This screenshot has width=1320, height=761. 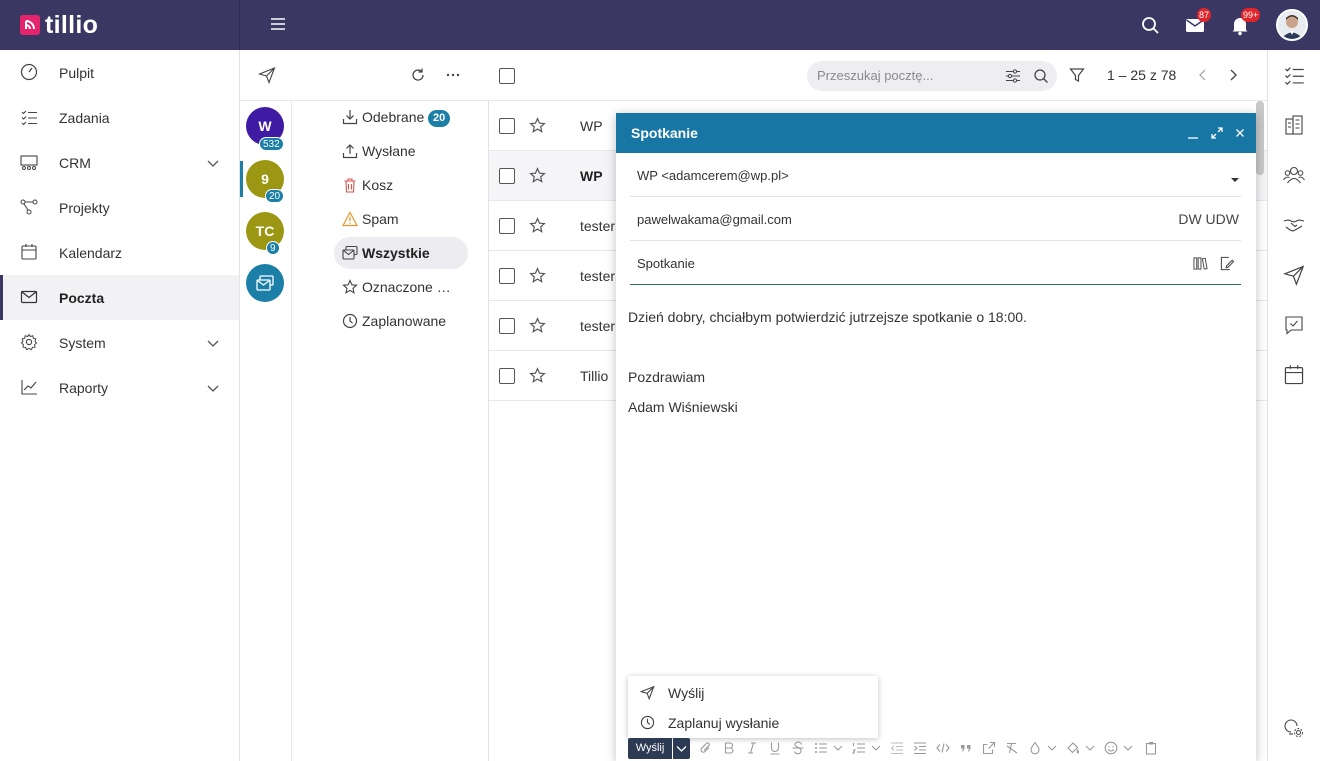 I want to click on cc-bcc-toggle: DW UDW, so click(x=1208, y=219).